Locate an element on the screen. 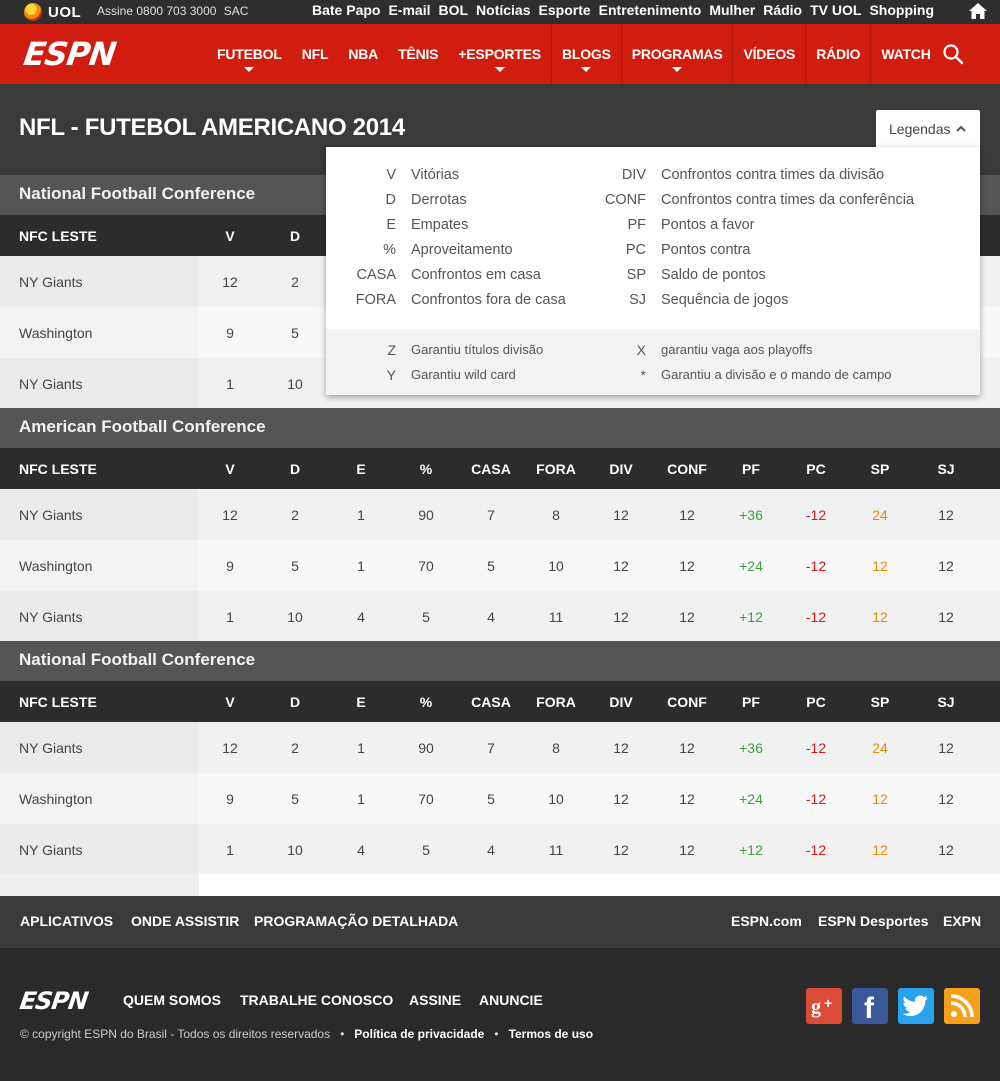 Image resolution: width=1000 pixels, height=1081 pixels. nav-item-radio: RÁDIO is located at coordinates (837, 54).